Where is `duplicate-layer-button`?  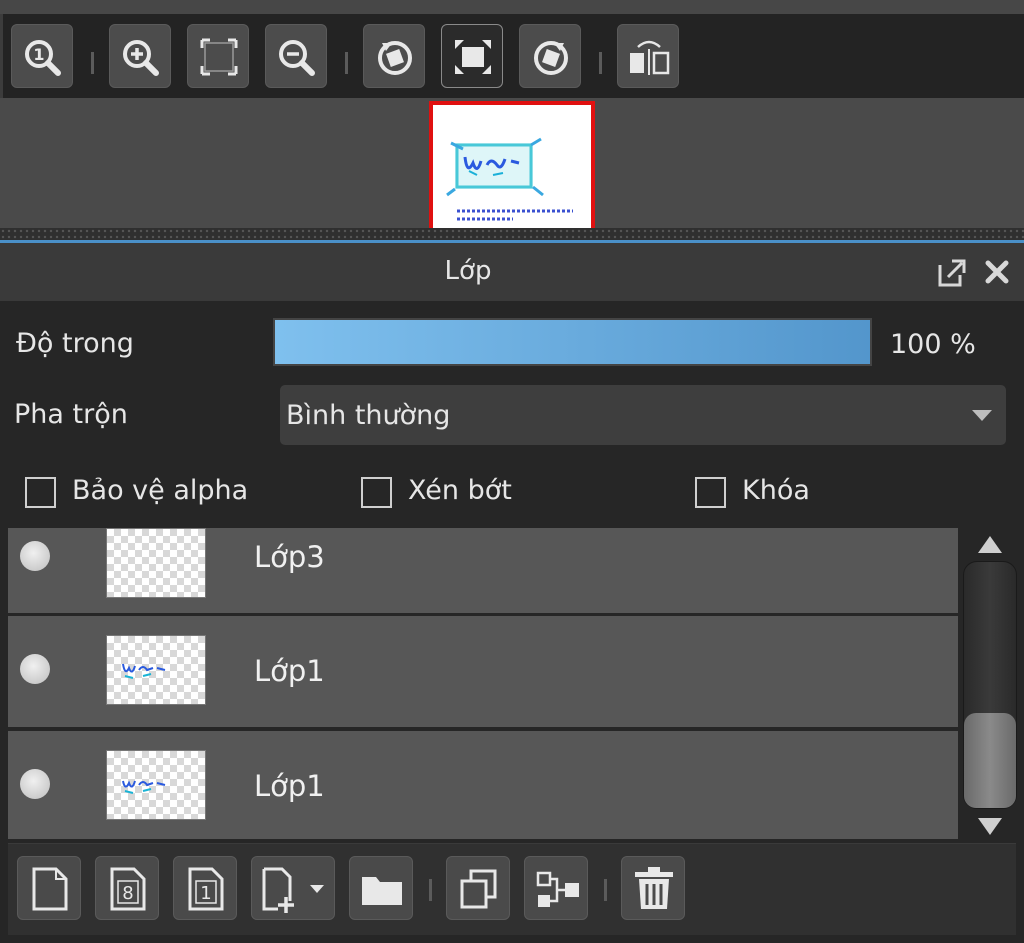 duplicate-layer-button is located at coordinates (478, 888).